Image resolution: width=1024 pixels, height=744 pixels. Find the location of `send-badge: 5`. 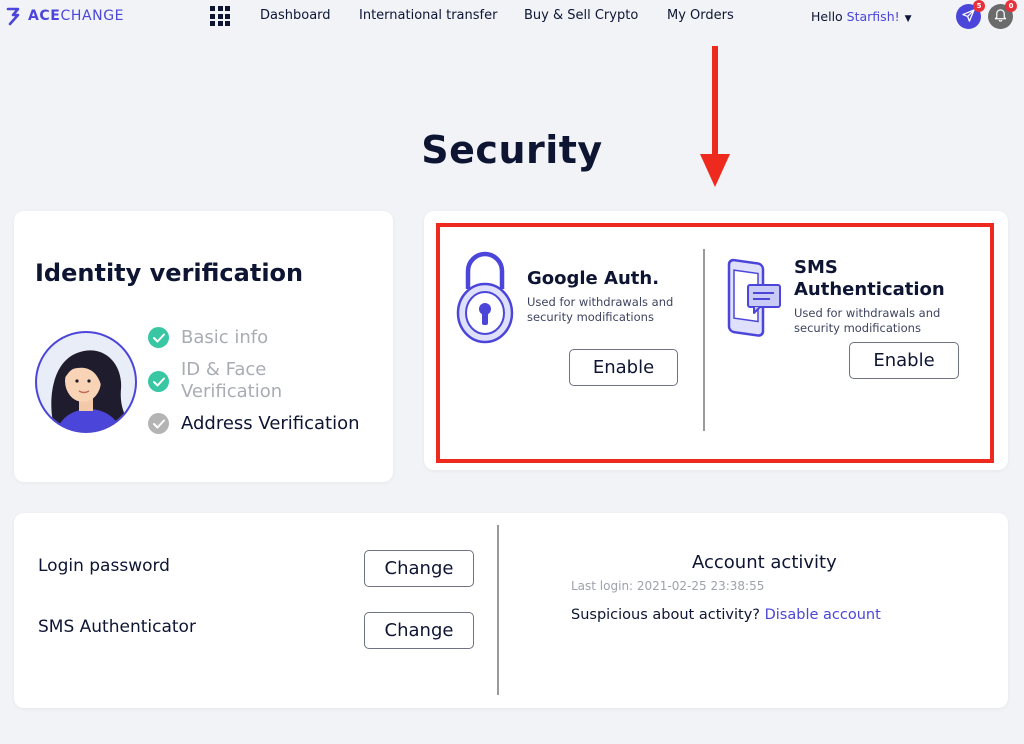

send-badge: 5 is located at coordinates (979, 6).